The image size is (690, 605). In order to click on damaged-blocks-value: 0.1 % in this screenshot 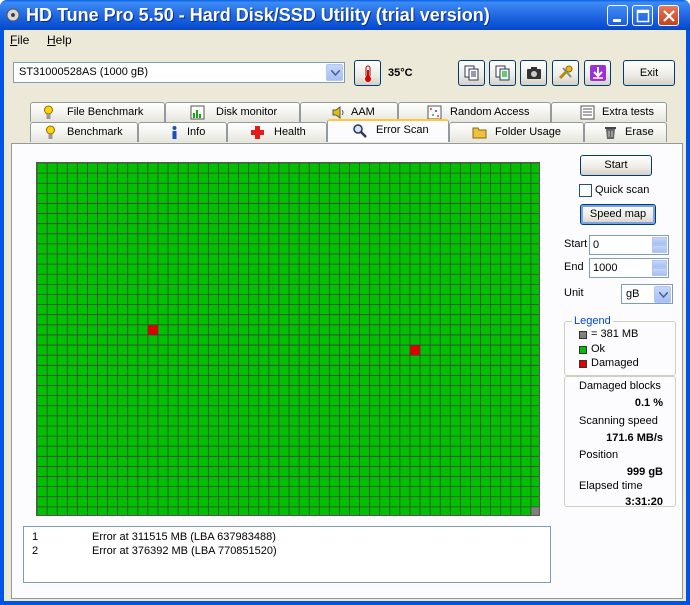, I will do `click(648, 403)`.